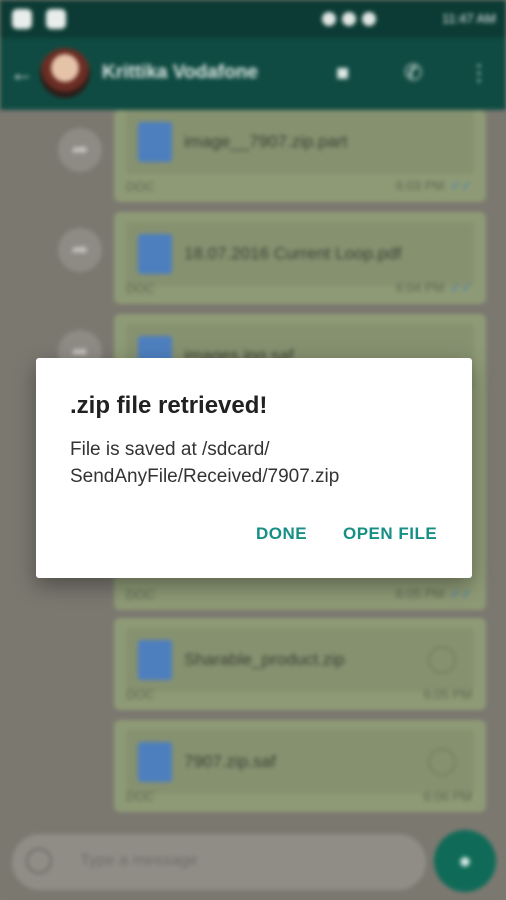 The width and height of the screenshot is (506, 900). I want to click on message-placeholder: Type a message, so click(139, 860).